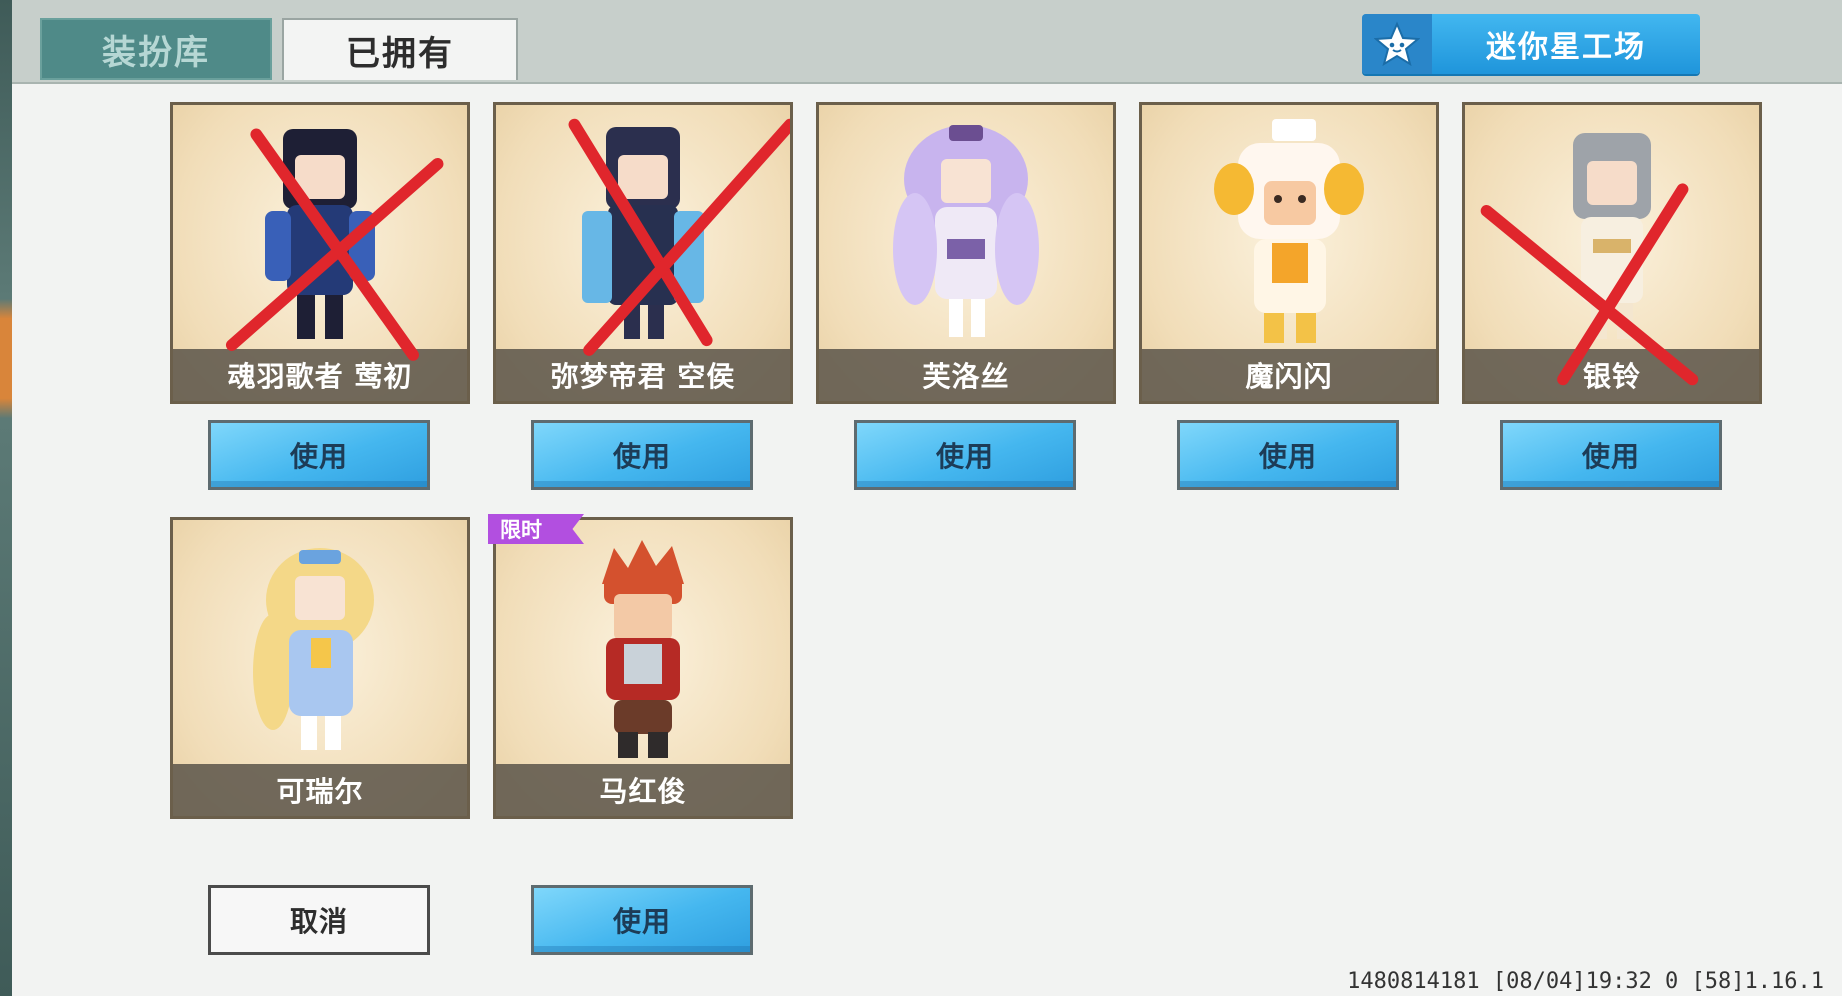 This screenshot has width=1842, height=996. What do you see at coordinates (643, 790) in the screenshot?
I see `skin-name: 马红俊` at bounding box center [643, 790].